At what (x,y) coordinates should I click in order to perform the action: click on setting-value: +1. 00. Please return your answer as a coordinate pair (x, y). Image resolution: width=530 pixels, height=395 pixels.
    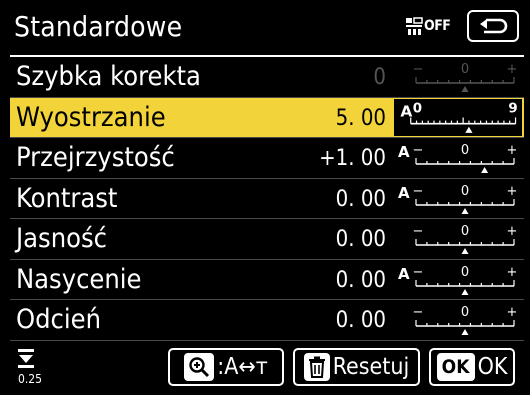
    Looking at the image, I should click on (352, 158).